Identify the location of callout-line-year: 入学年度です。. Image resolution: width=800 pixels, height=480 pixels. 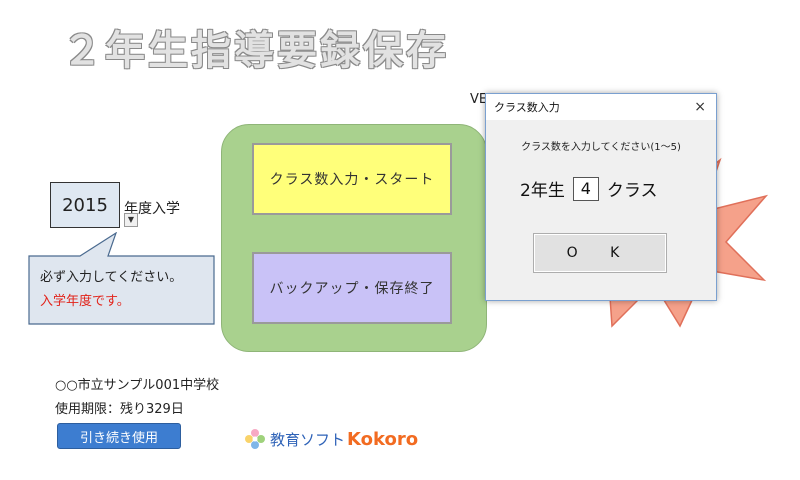
(85, 301).